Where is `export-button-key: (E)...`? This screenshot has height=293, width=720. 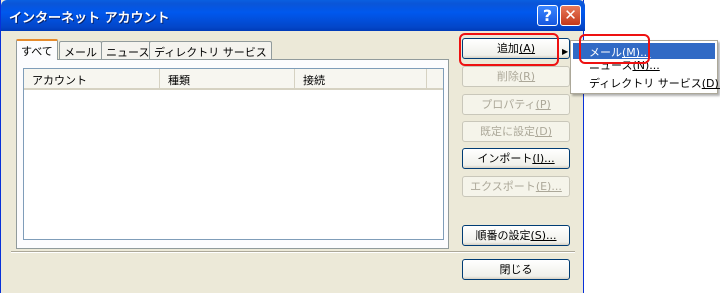 export-button-key: (E)... is located at coordinates (548, 186).